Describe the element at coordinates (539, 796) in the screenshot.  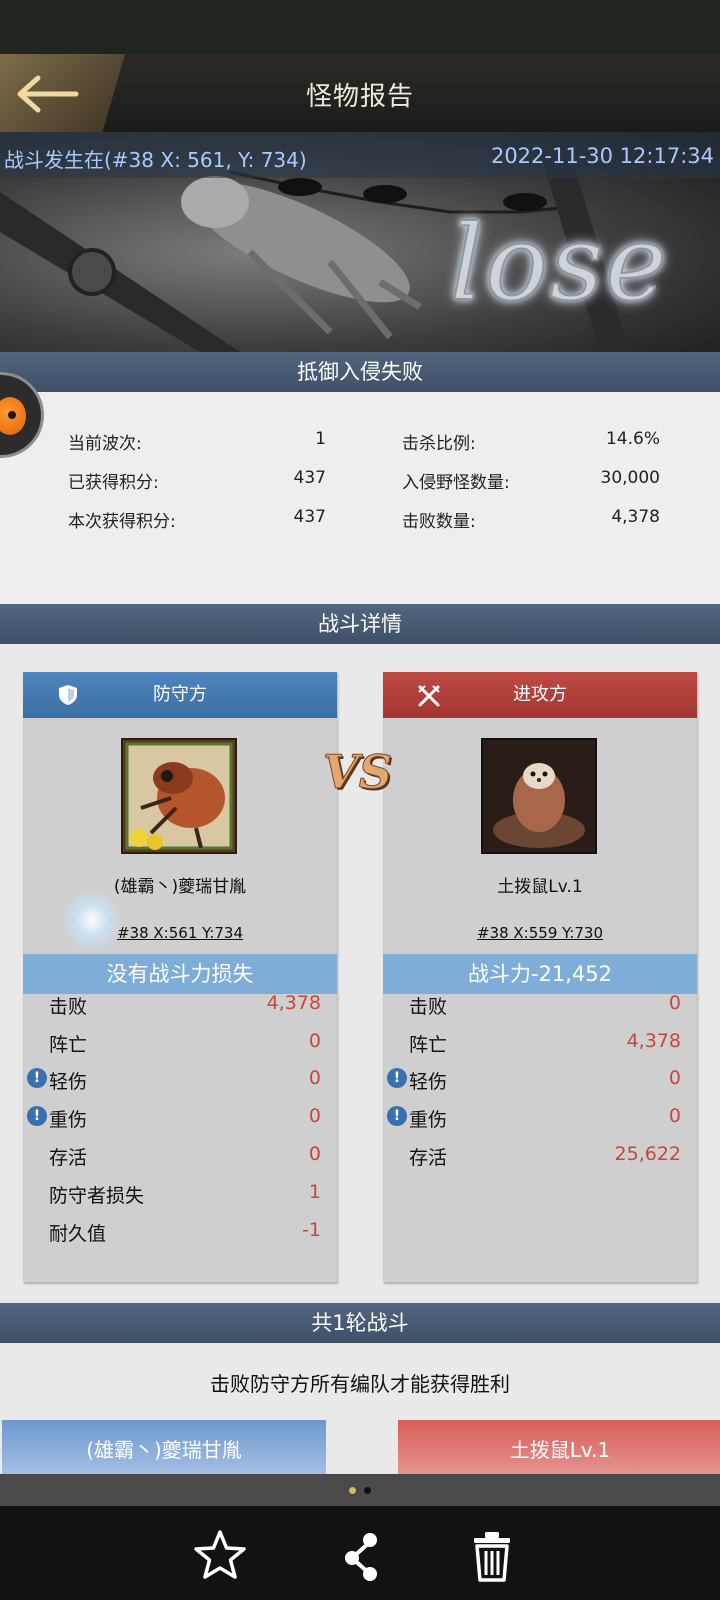
I see `attacker-portrait` at that location.